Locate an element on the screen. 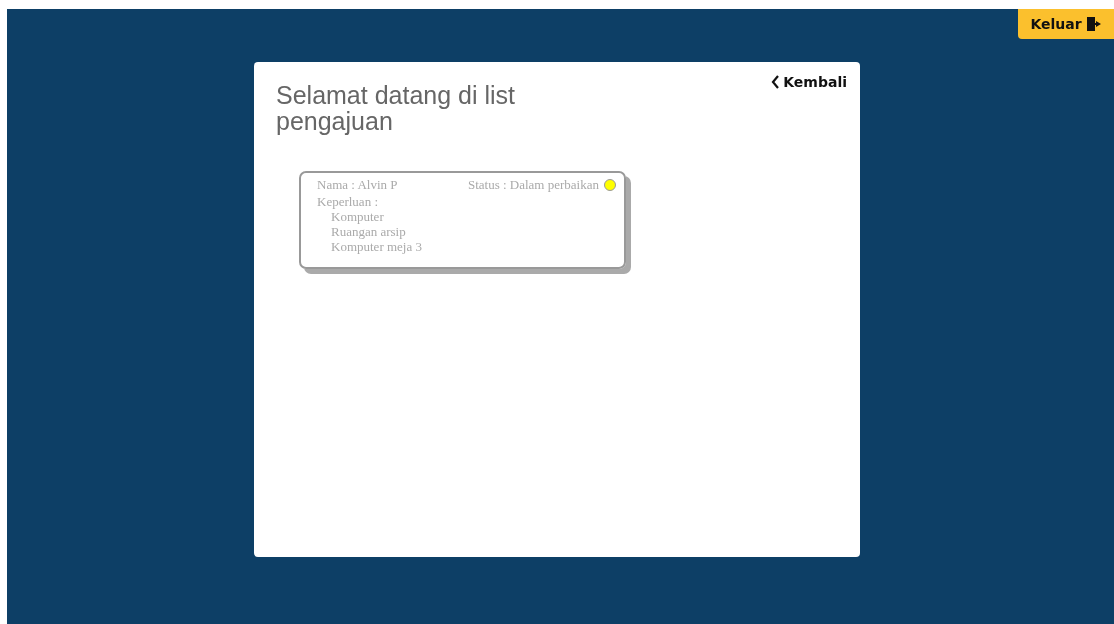 The height and width of the screenshot is (624, 1114). status-text: Status : Dalam perbaikan is located at coordinates (533, 184).